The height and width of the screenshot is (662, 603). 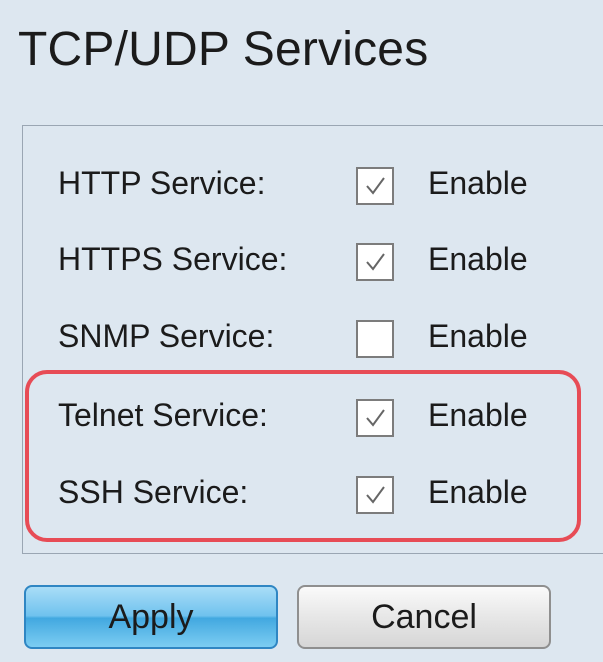 I want to click on http-enable-label: Enable, so click(x=478, y=183).